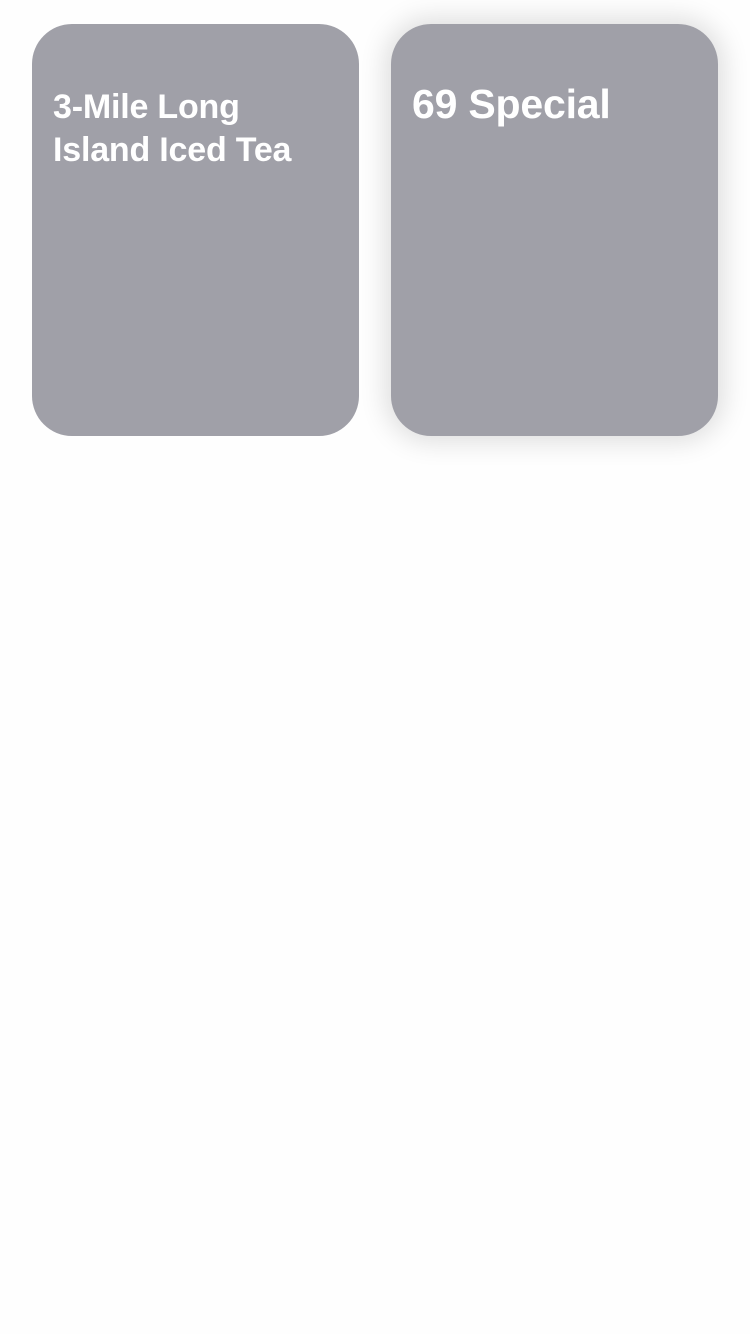  Describe the element at coordinates (195, 230) in the screenshot. I see `drink-card-3-mile-long-island-iced-tea: 3-Mile Long Island Iced Tea` at that location.